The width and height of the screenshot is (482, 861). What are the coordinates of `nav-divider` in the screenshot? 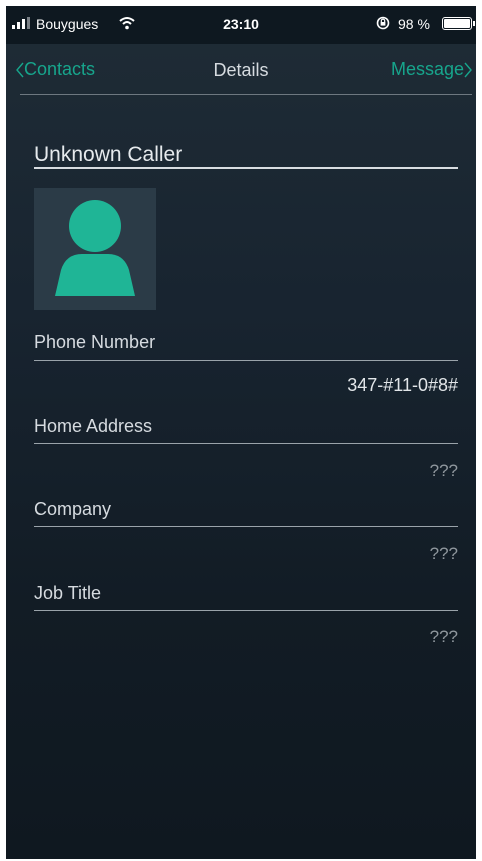 It's located at (246, 94).